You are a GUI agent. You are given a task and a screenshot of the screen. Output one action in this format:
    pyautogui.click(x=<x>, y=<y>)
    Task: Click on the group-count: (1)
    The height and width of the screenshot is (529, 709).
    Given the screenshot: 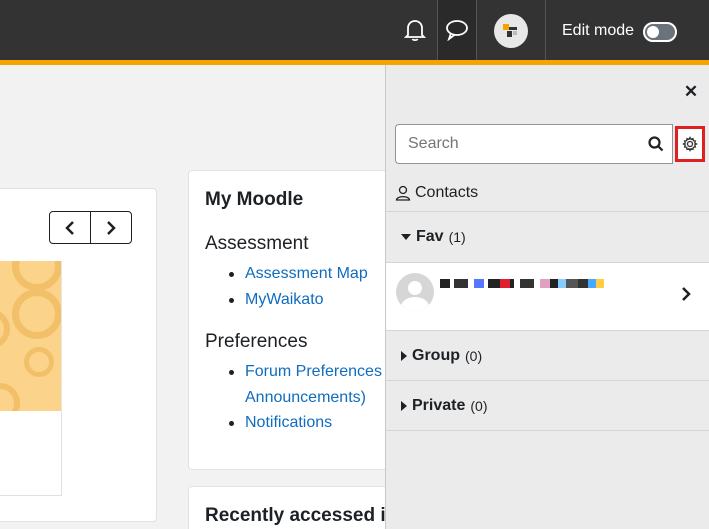 What is the action you would take?
    pyautogui.click(x=457, y=237)
    